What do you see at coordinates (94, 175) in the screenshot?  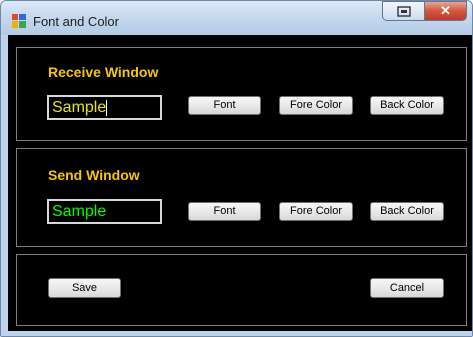 I see `send-window-label: Send Window` at bounding box center [94, 175].